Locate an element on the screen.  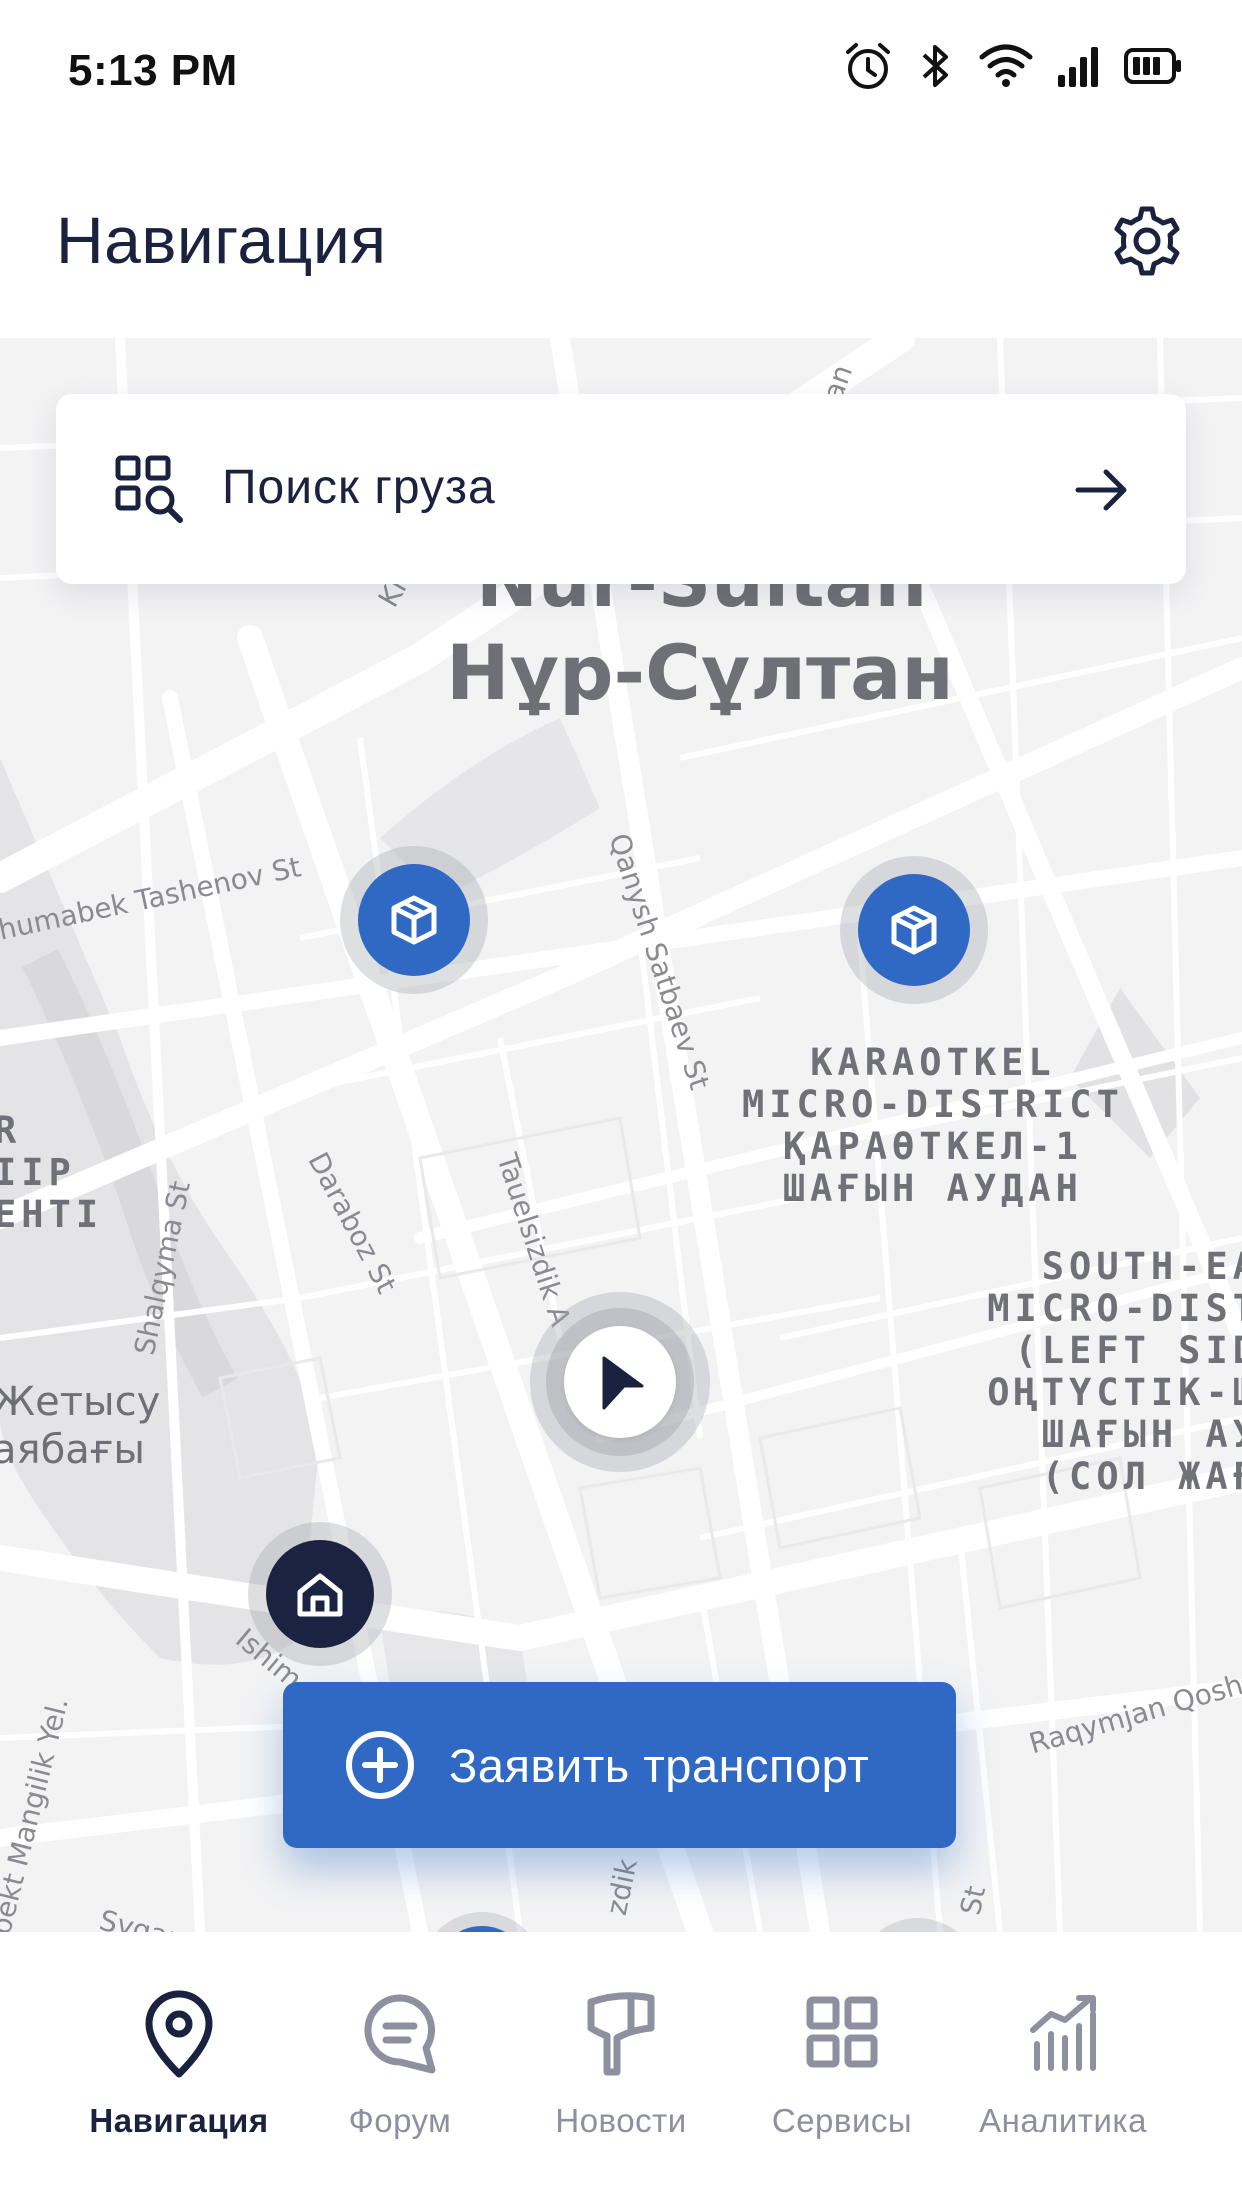
alarm-icon is located at coordinates (868, 66).